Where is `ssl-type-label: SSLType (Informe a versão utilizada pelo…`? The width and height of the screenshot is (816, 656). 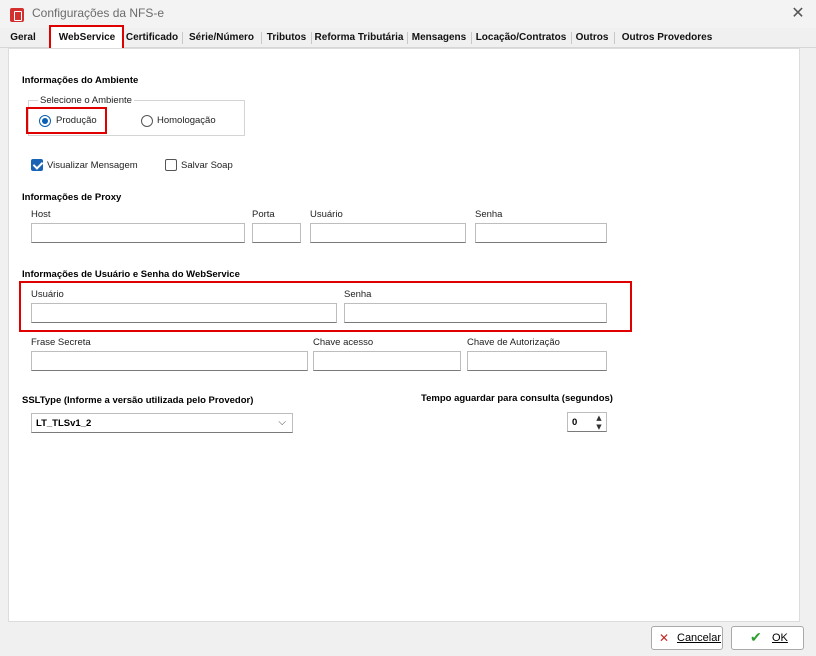 ssl-type-label: SSLType (Informe a versão utilizada pelo… is located at coordinates (138, 400).